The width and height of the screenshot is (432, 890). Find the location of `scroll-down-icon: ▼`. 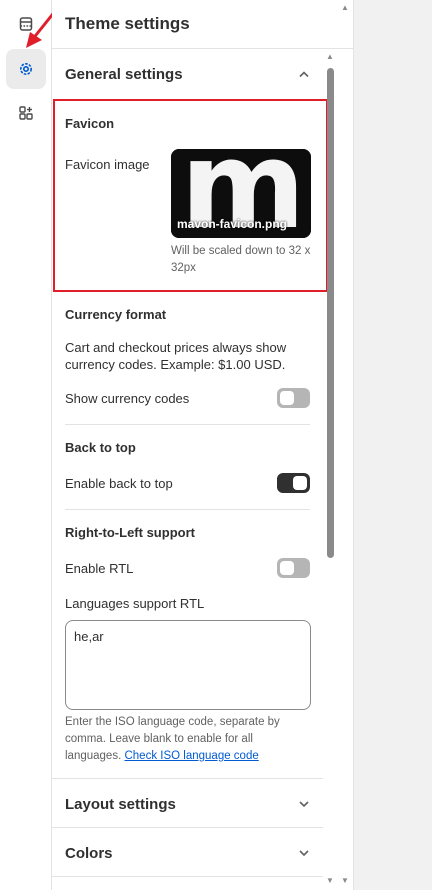

scroll-down-icon: ▼ is located at coordinates (330, 880).